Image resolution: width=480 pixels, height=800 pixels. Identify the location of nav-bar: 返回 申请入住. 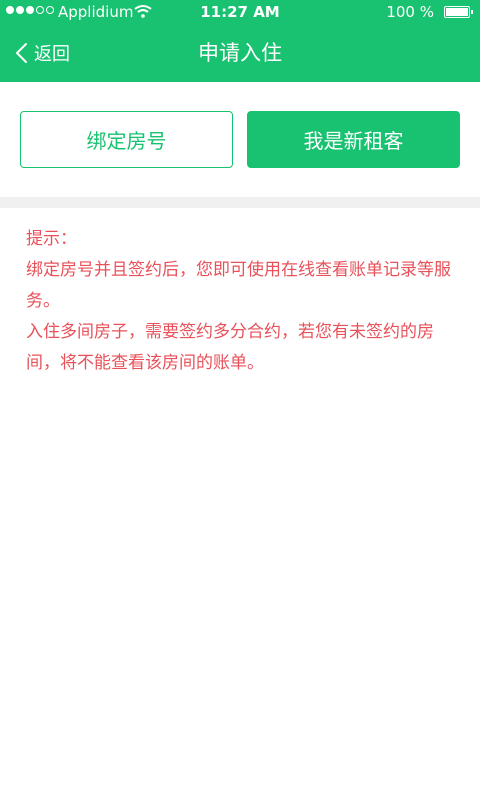
(240, 53).